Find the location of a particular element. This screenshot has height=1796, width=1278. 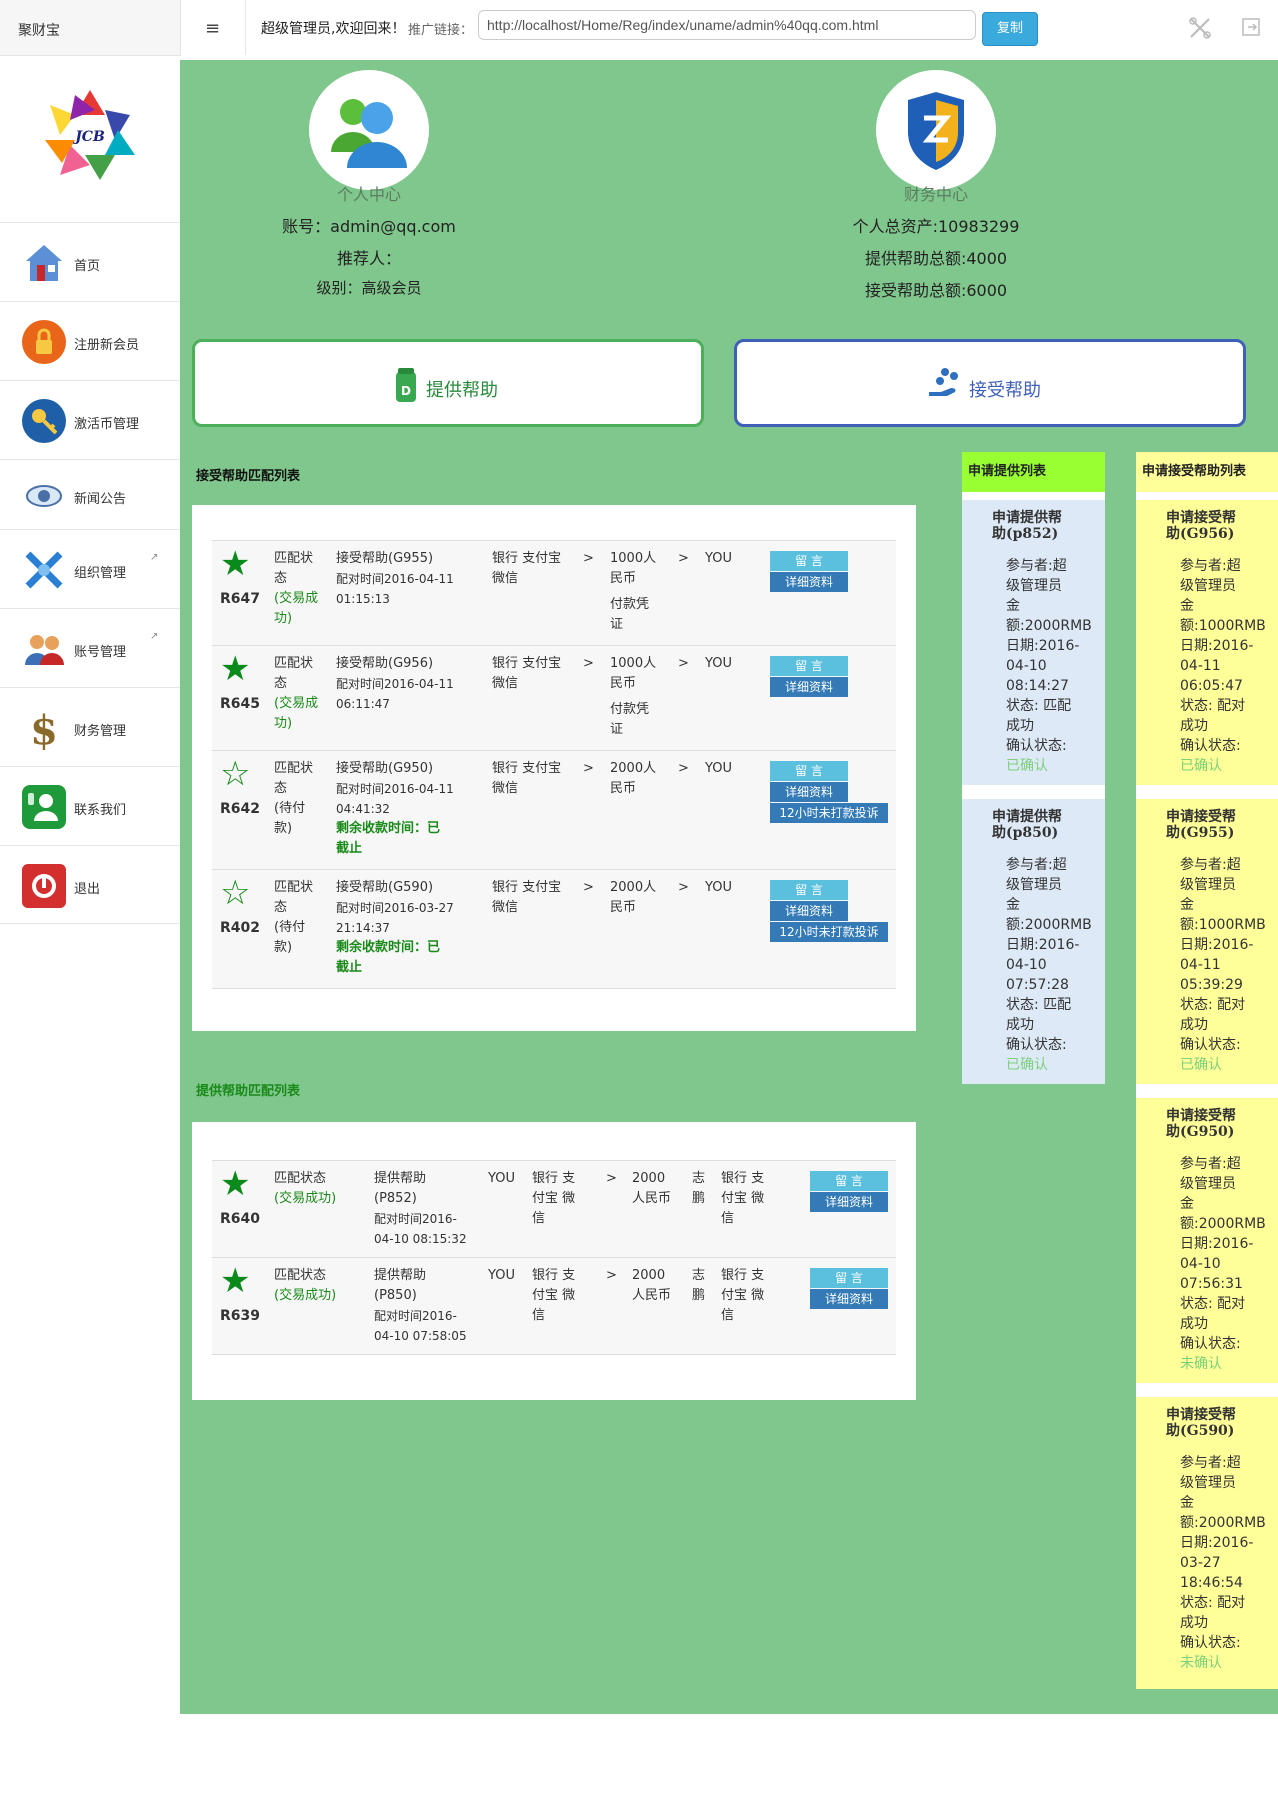

sidebar-item-label: 激活币管理 is located at coordinates (107, 424).